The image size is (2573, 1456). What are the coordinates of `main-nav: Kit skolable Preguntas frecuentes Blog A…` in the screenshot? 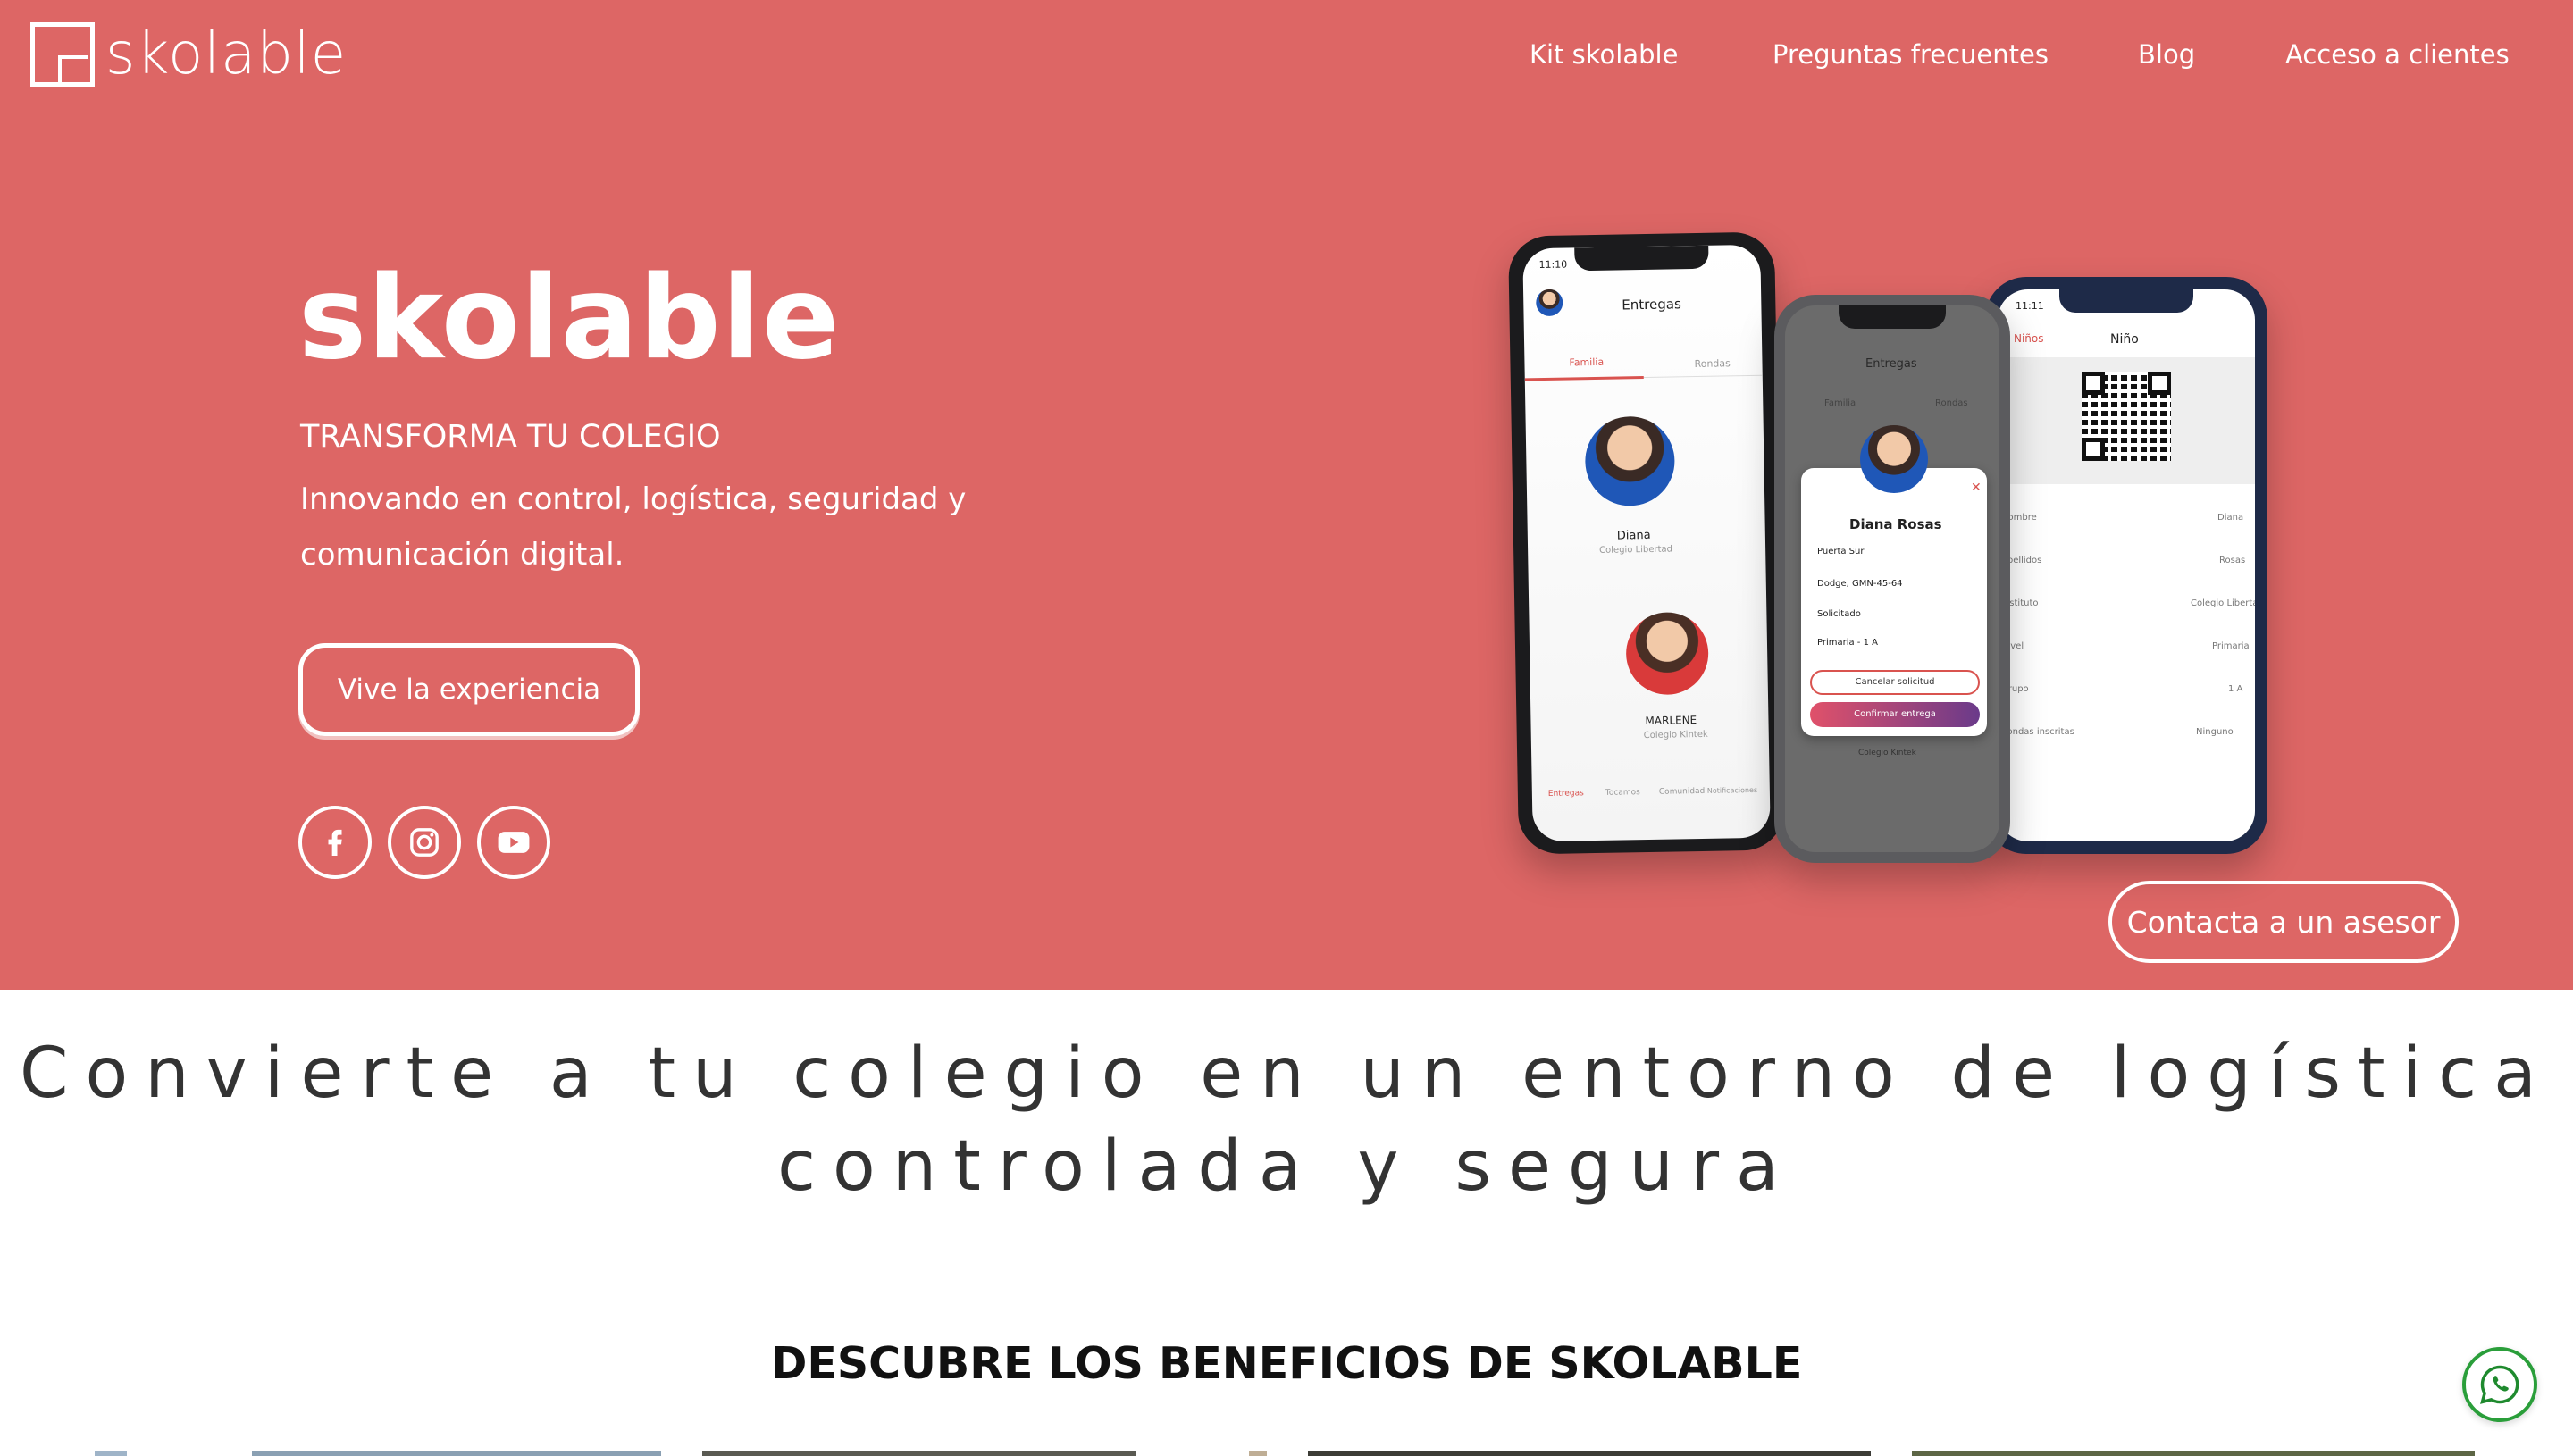 It's located at (1286, 59).